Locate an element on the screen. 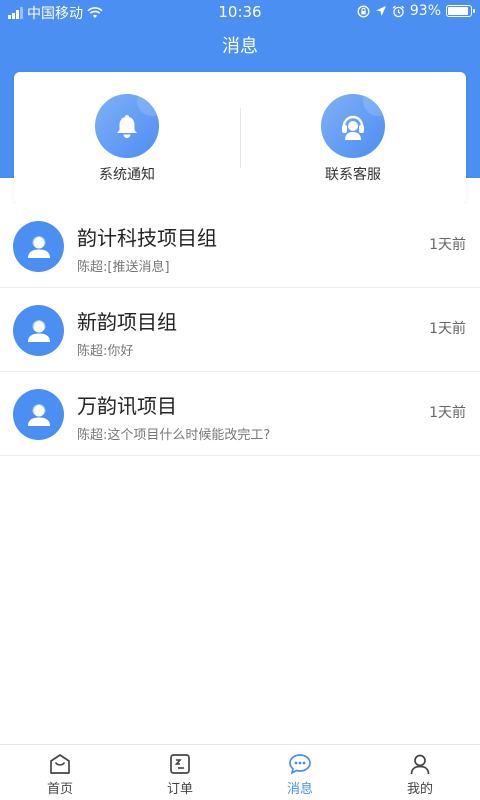  battery-percent: 93% is located at coordinates (425, 11).